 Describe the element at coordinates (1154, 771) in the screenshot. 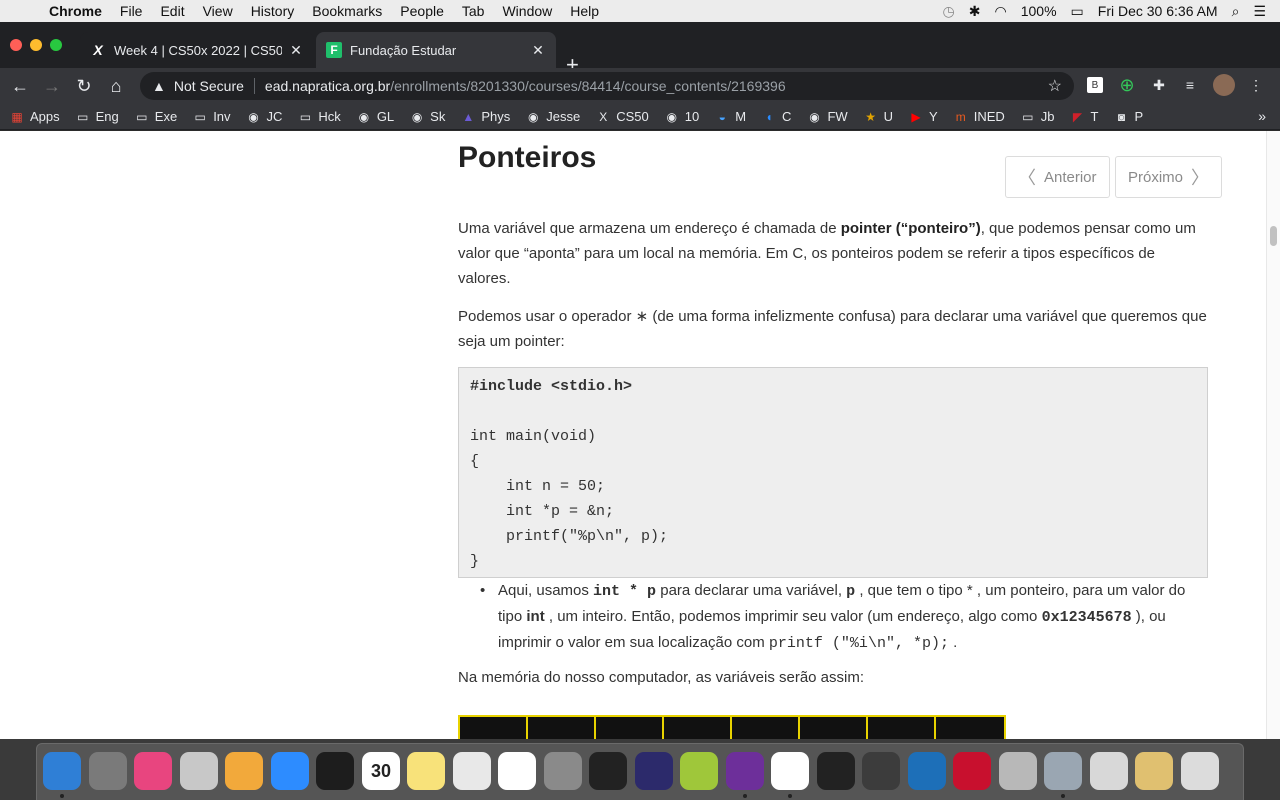

I see `dock-icon-downloads` at that location.